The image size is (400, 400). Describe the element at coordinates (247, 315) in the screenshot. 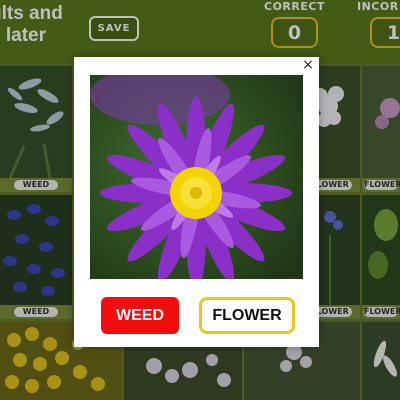

I see `flower-button: FLOWER` at that location.